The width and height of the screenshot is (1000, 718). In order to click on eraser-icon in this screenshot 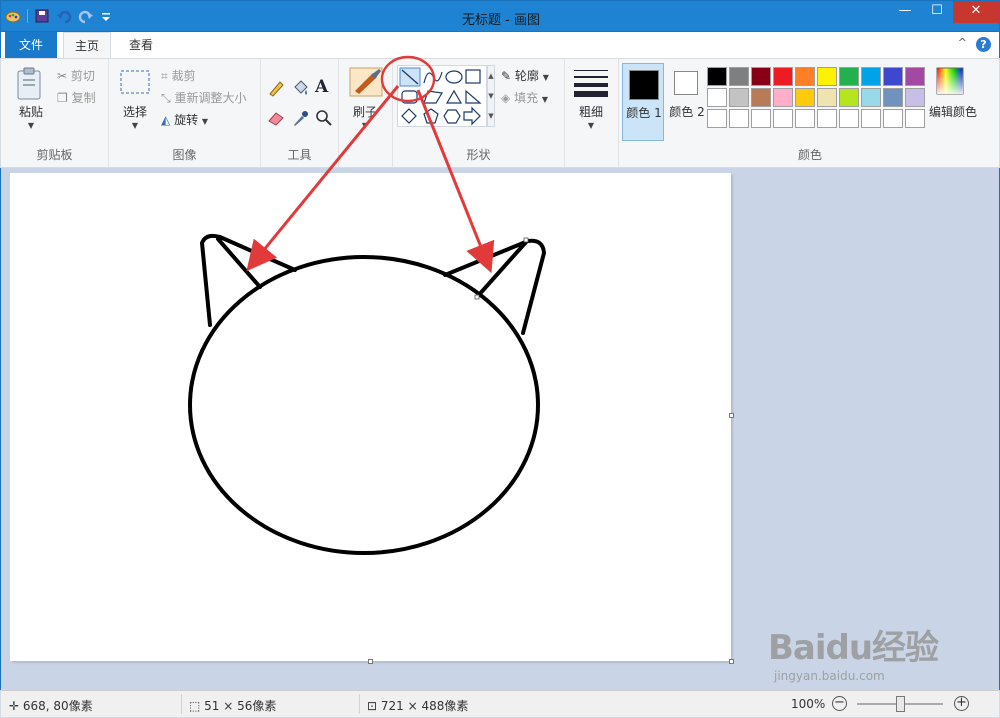, I will do `click(276, 119)`.